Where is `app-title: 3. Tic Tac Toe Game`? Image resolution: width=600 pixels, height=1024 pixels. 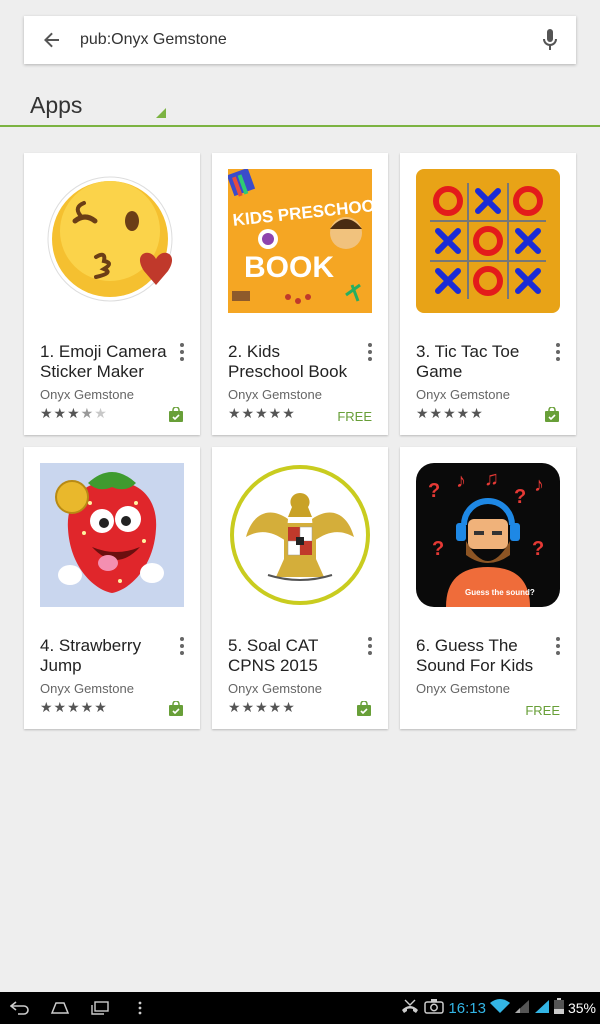 app-title: 3. Tic Tac Toe Game is located at coordinates (482, 362).